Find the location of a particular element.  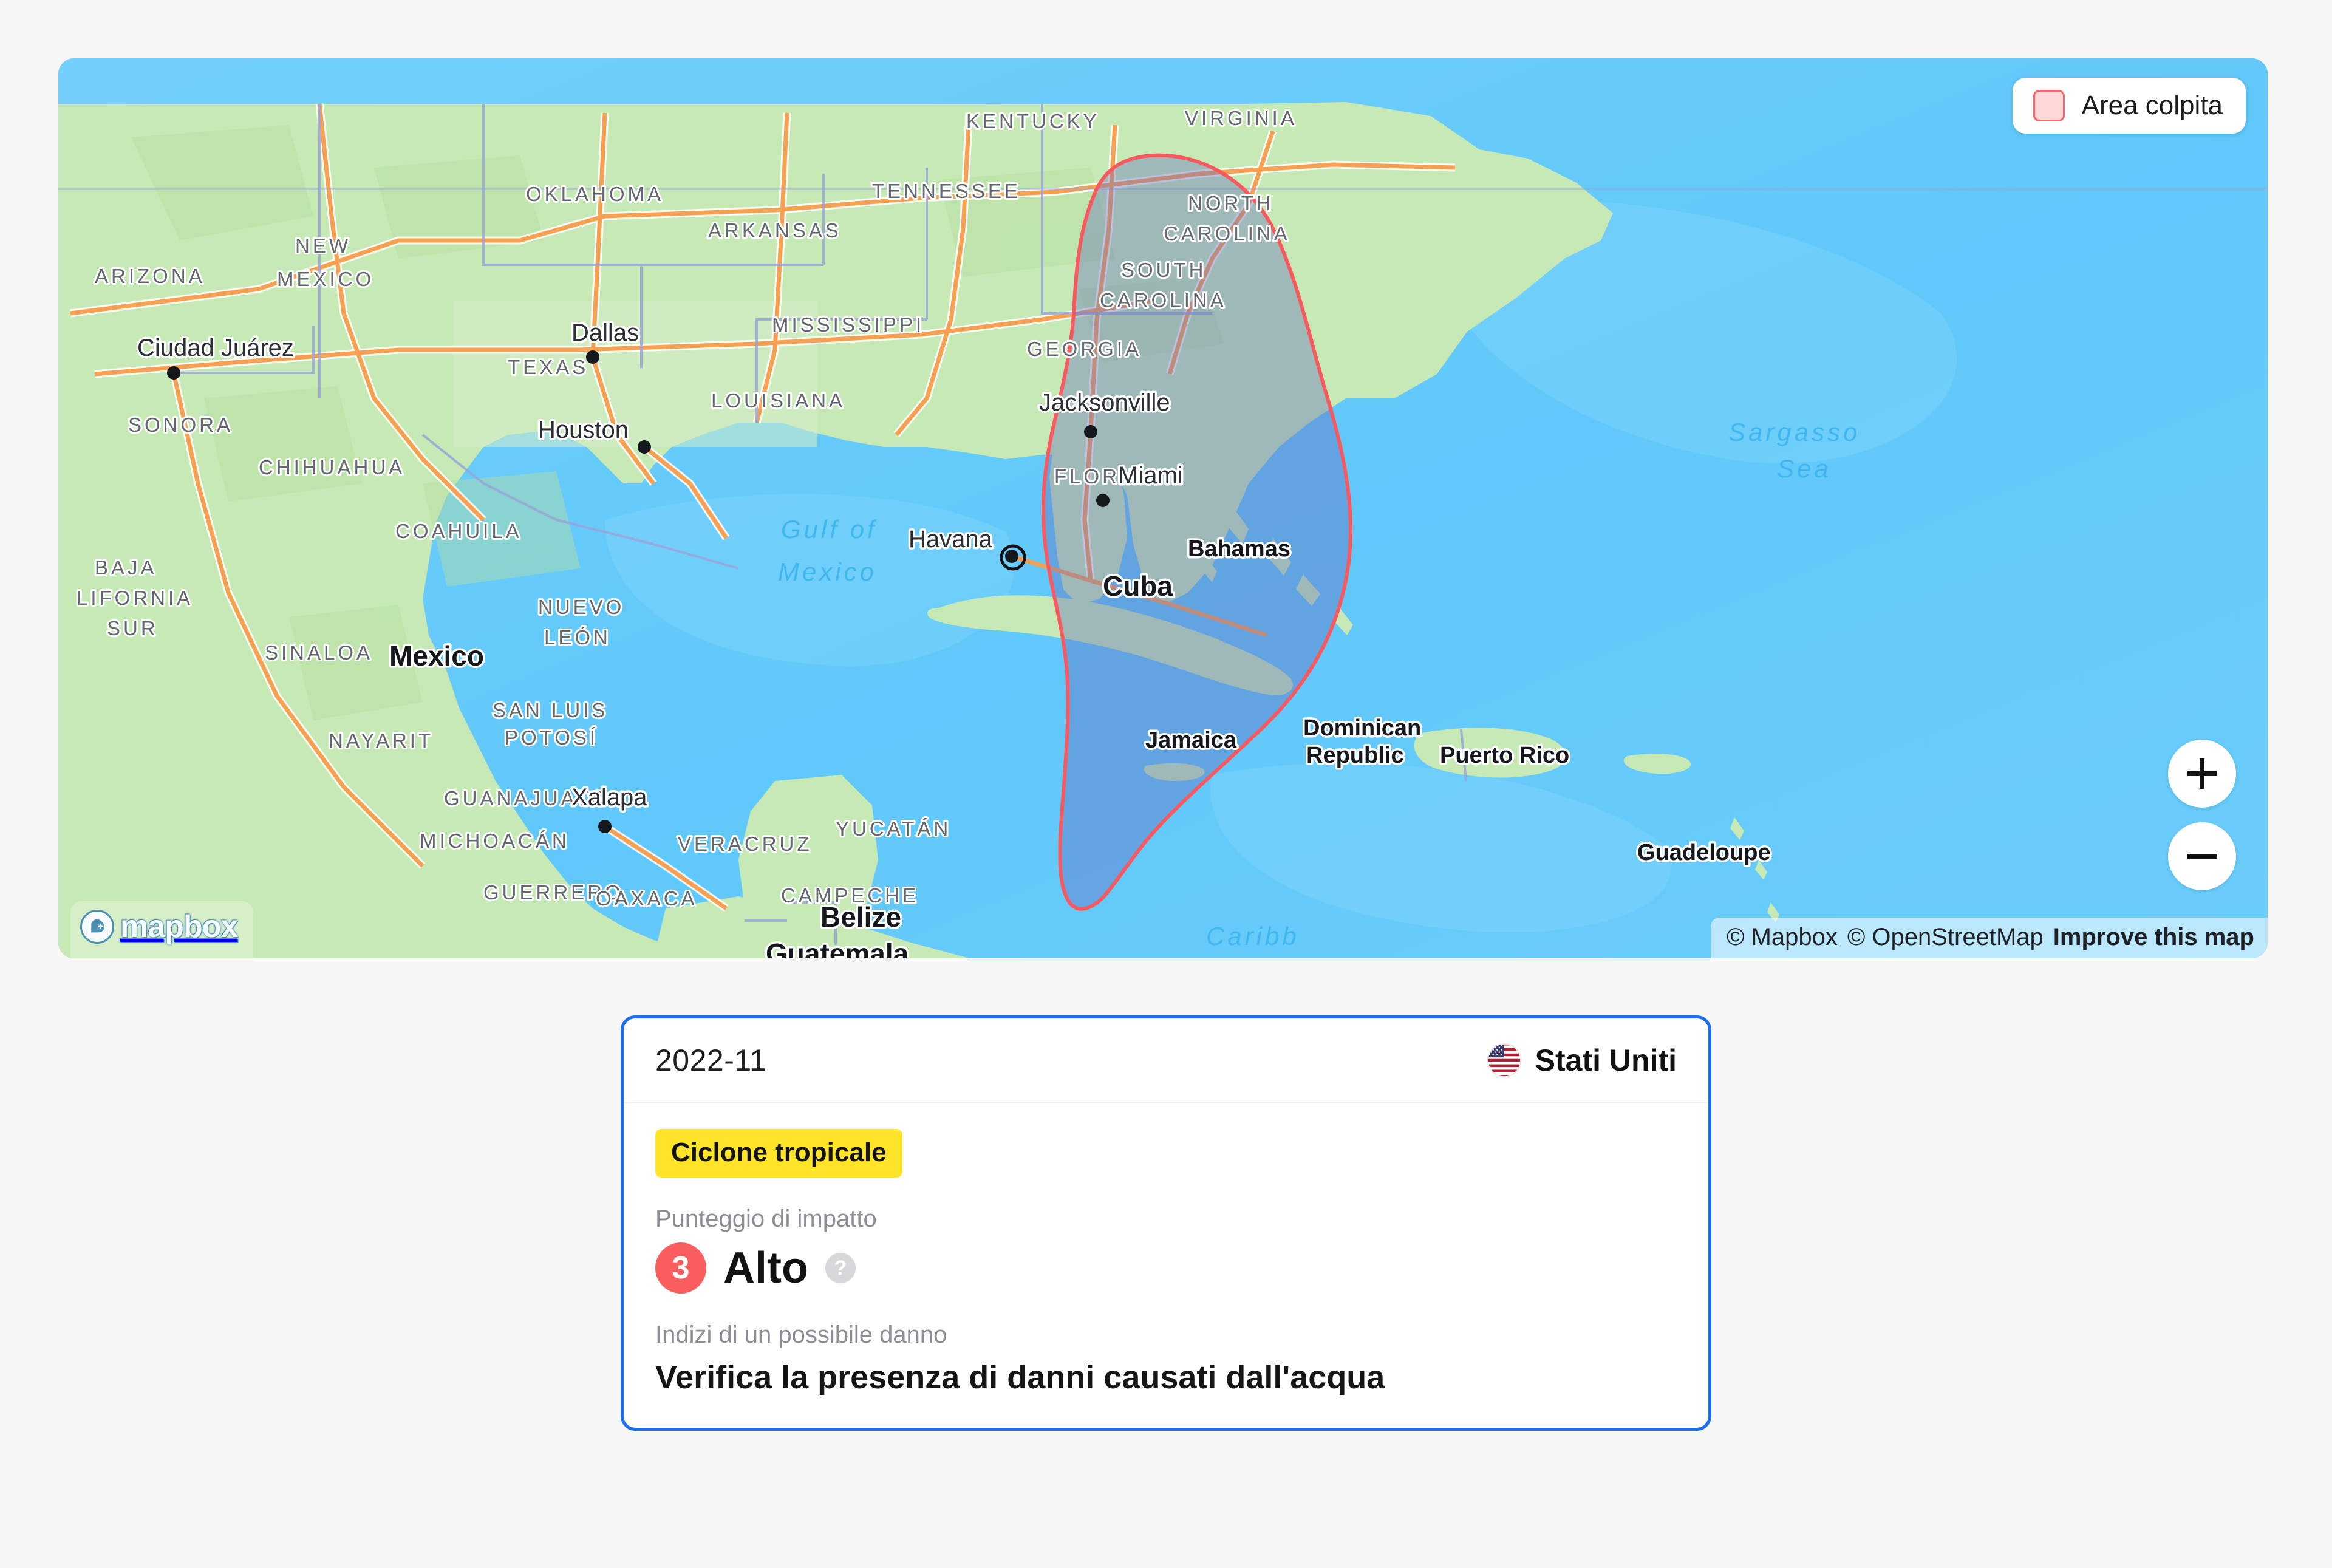

map-label-state: BAJA is located at coordinates (126, 567).